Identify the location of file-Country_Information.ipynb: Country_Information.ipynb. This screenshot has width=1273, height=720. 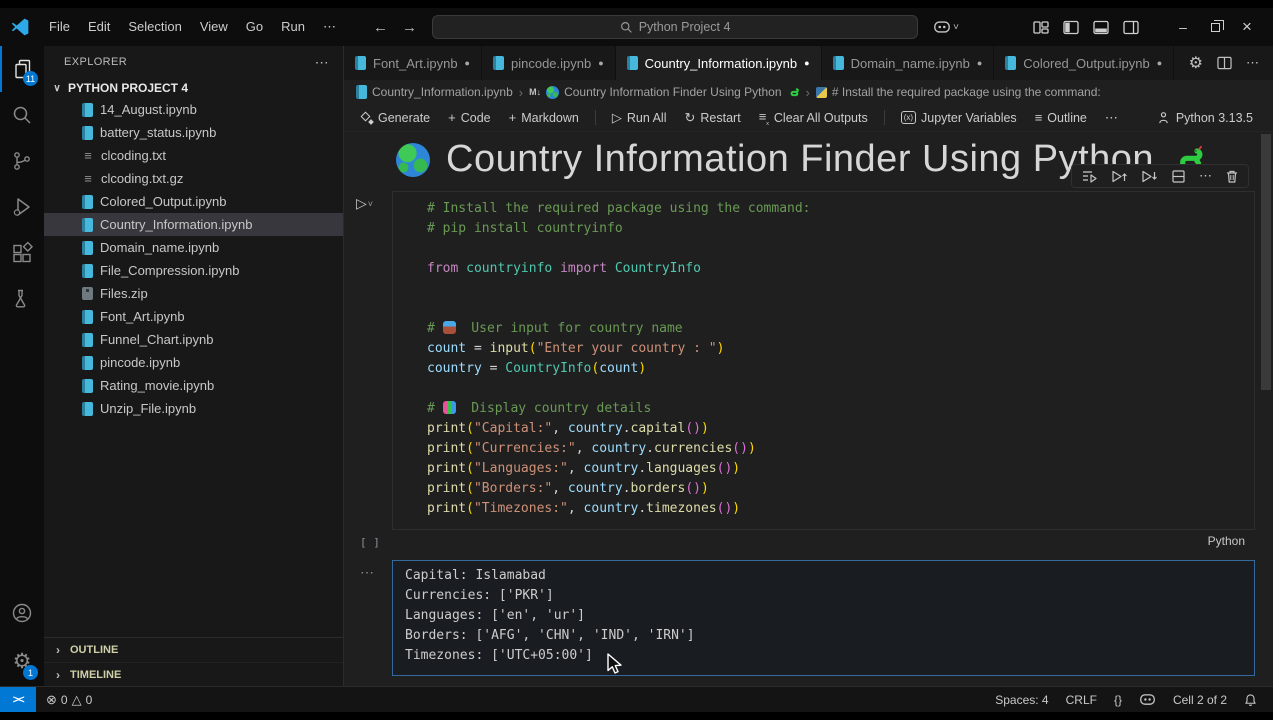
(193, 224).